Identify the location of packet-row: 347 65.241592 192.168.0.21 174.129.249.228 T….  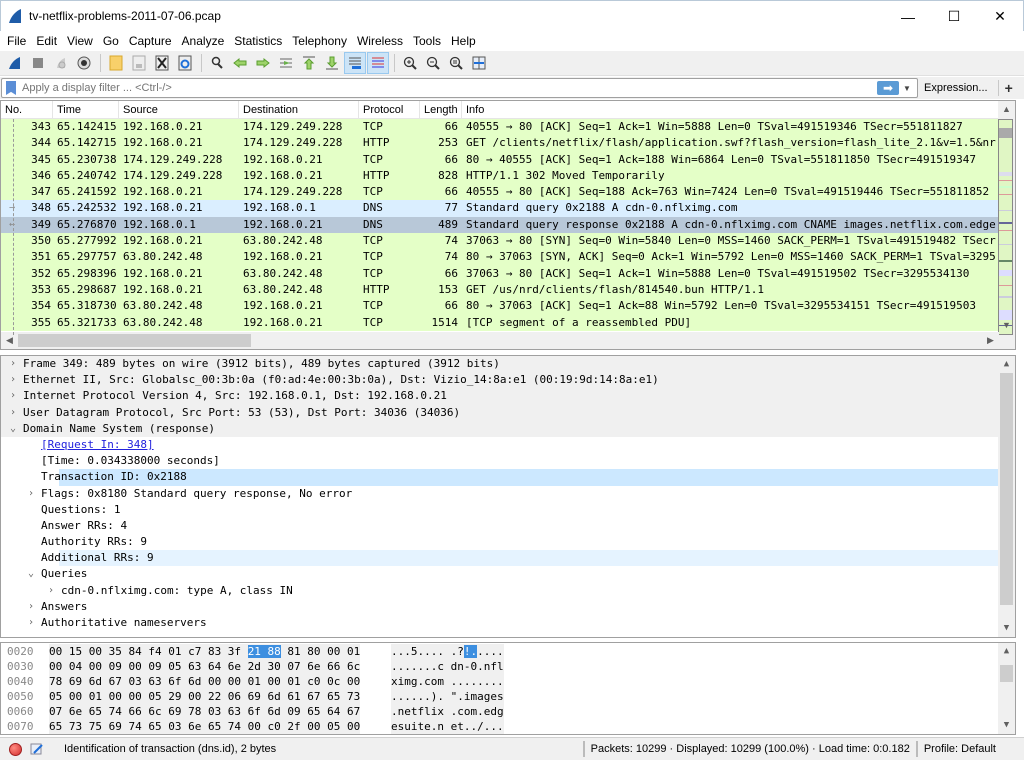
(508, 192).